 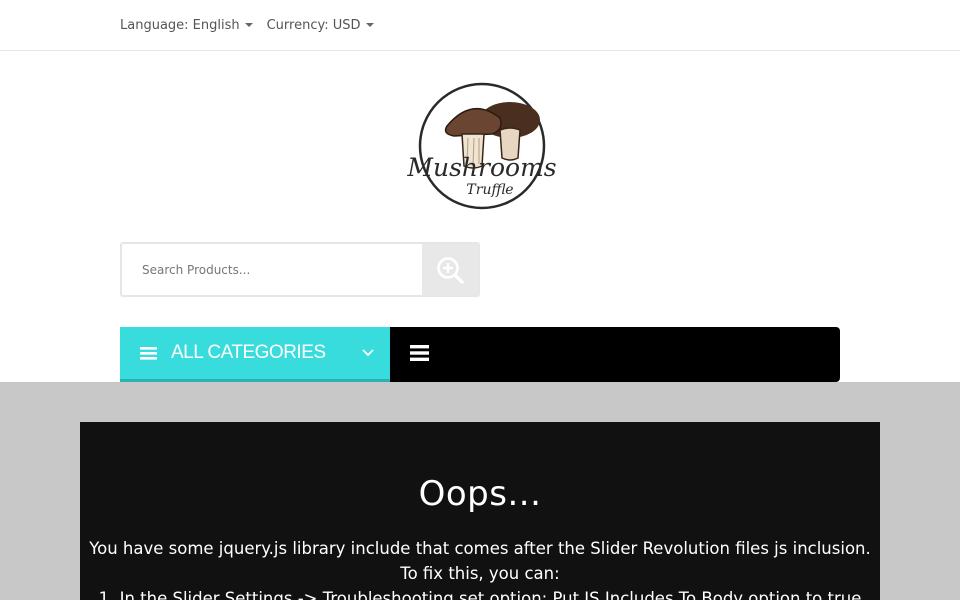 What do you see at coordinates (480, 573) in the screenshot?
I see `error-line: To fix this, you can:` at bounding box center [480, 573].